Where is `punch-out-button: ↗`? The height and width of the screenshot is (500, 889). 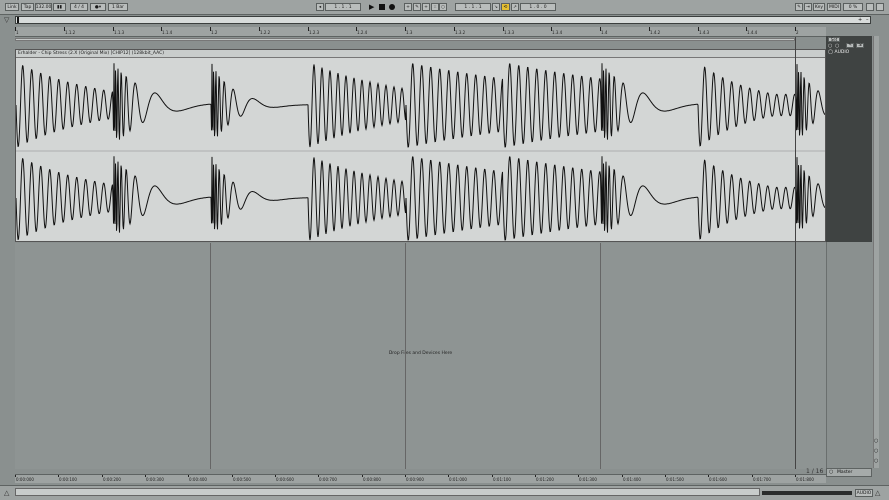
punch-out-button: ↗ is located at coordinates (515, 7).